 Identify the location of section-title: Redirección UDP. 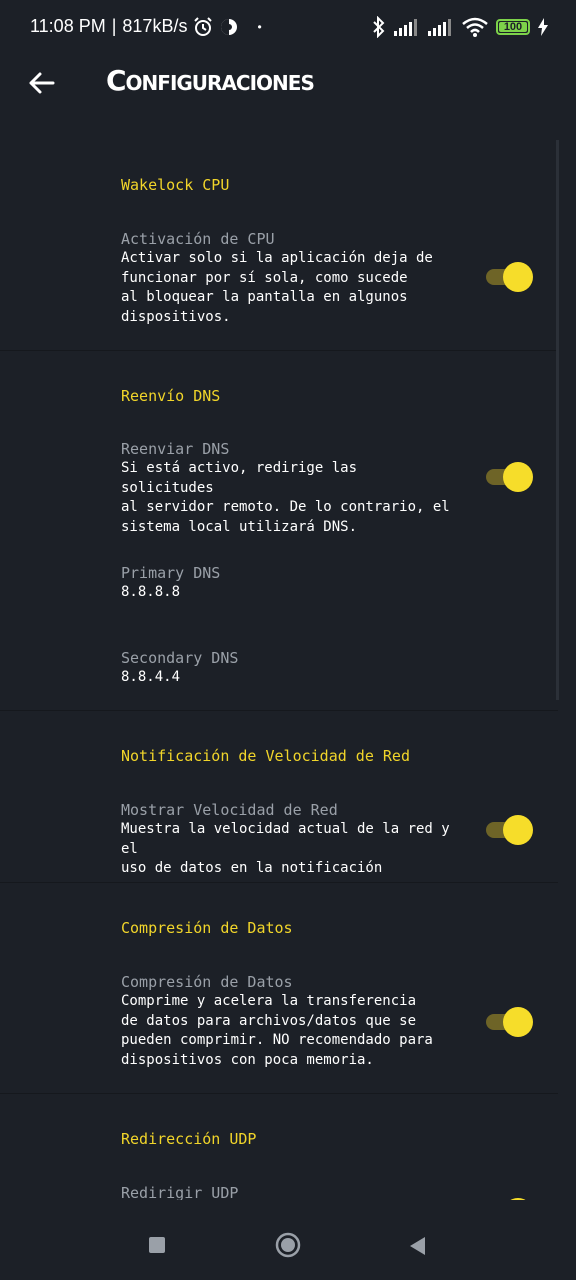
(189, 1139).